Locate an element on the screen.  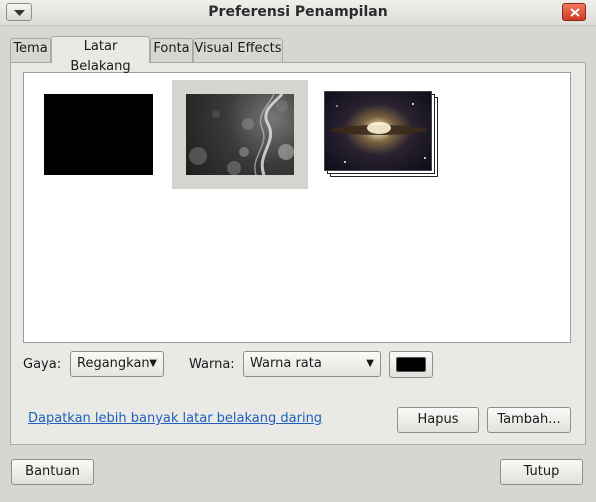
tab-fonts: Fonta is located at coordinates (171, 50).